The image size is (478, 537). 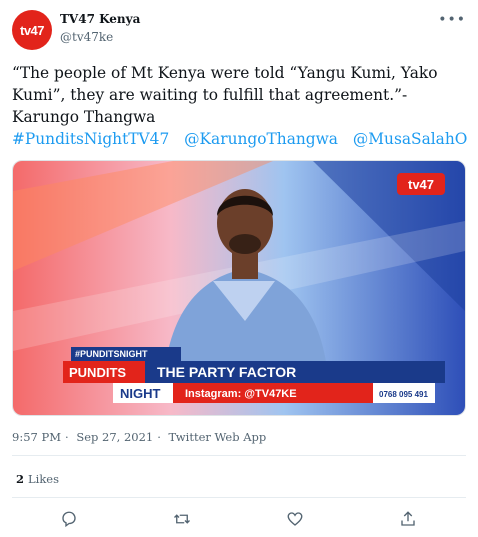 I want to click on mention-link: @MusaSalahO, so click(x=410, y=139).